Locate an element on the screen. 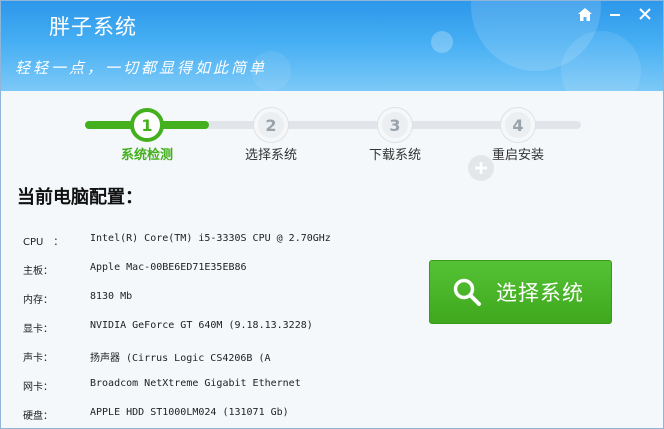 The image size is (664, 429). spec-value: NVIDIA GeForce GT 640M (9.18.13.3228) is located at coordinates (201, 325).